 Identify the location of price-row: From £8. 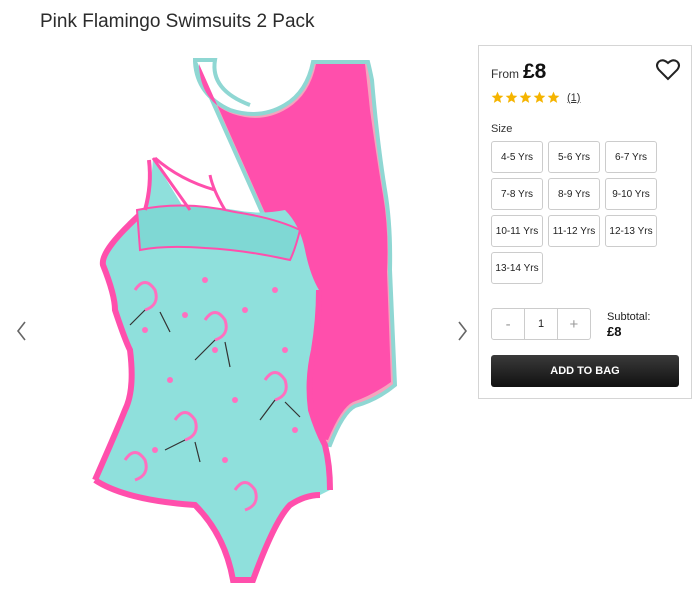
(518, 72).